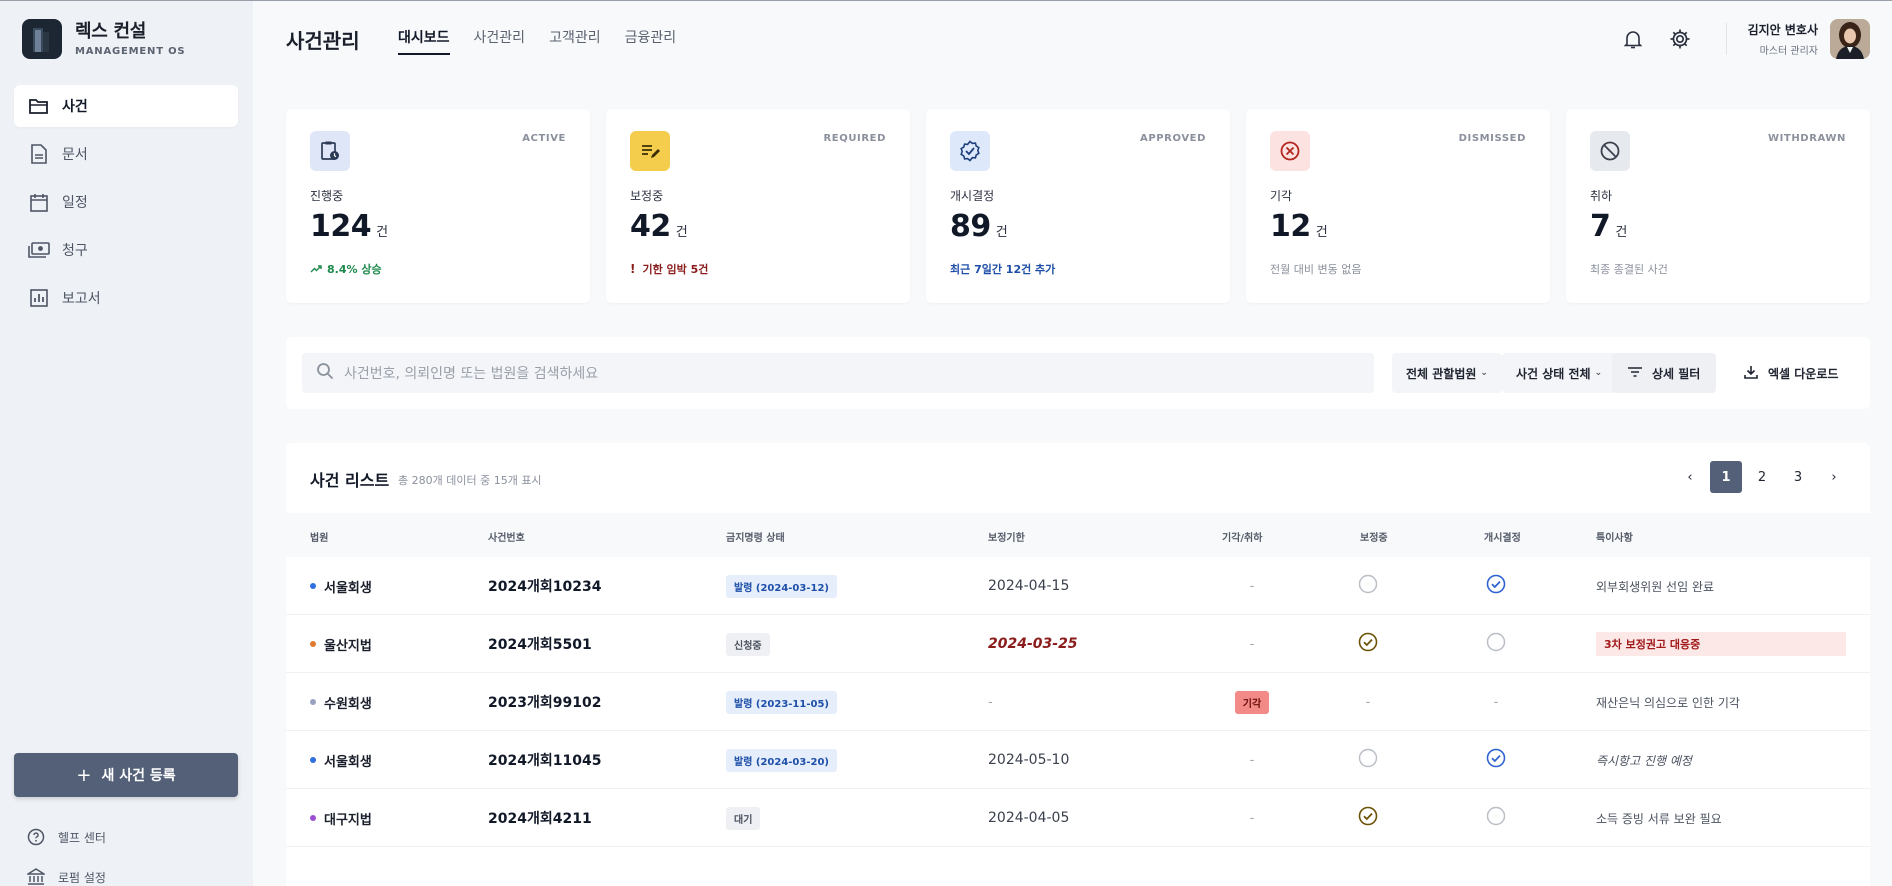 Image resolution: width=1892 pixels, height=886 pixels. I want to click on sidebar-item-cases: 사건, so click(126, 106).